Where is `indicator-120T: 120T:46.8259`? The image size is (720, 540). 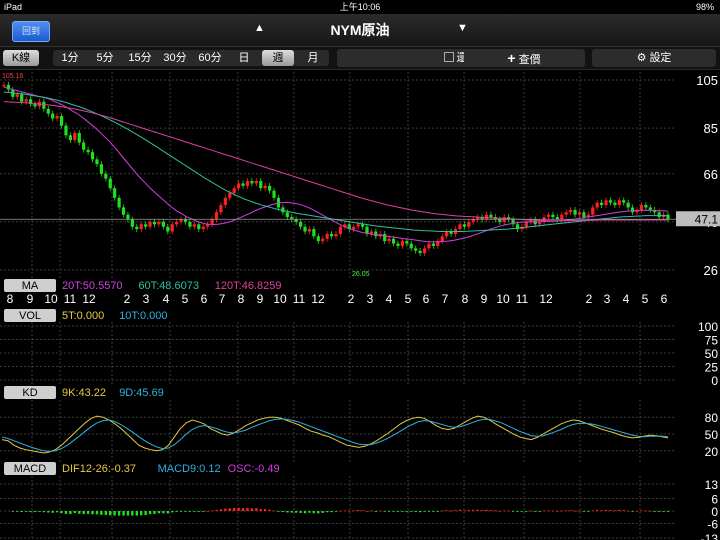
indicator-120T: 120T:46.8259 is located at coordinates (248, 286).